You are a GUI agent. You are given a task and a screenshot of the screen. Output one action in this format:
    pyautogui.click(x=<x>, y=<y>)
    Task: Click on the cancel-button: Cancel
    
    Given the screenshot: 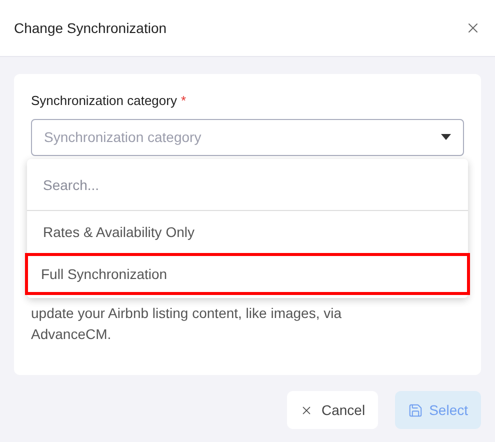 What is the action you would take?
    pyautogui.click(x=332, y=410)
    